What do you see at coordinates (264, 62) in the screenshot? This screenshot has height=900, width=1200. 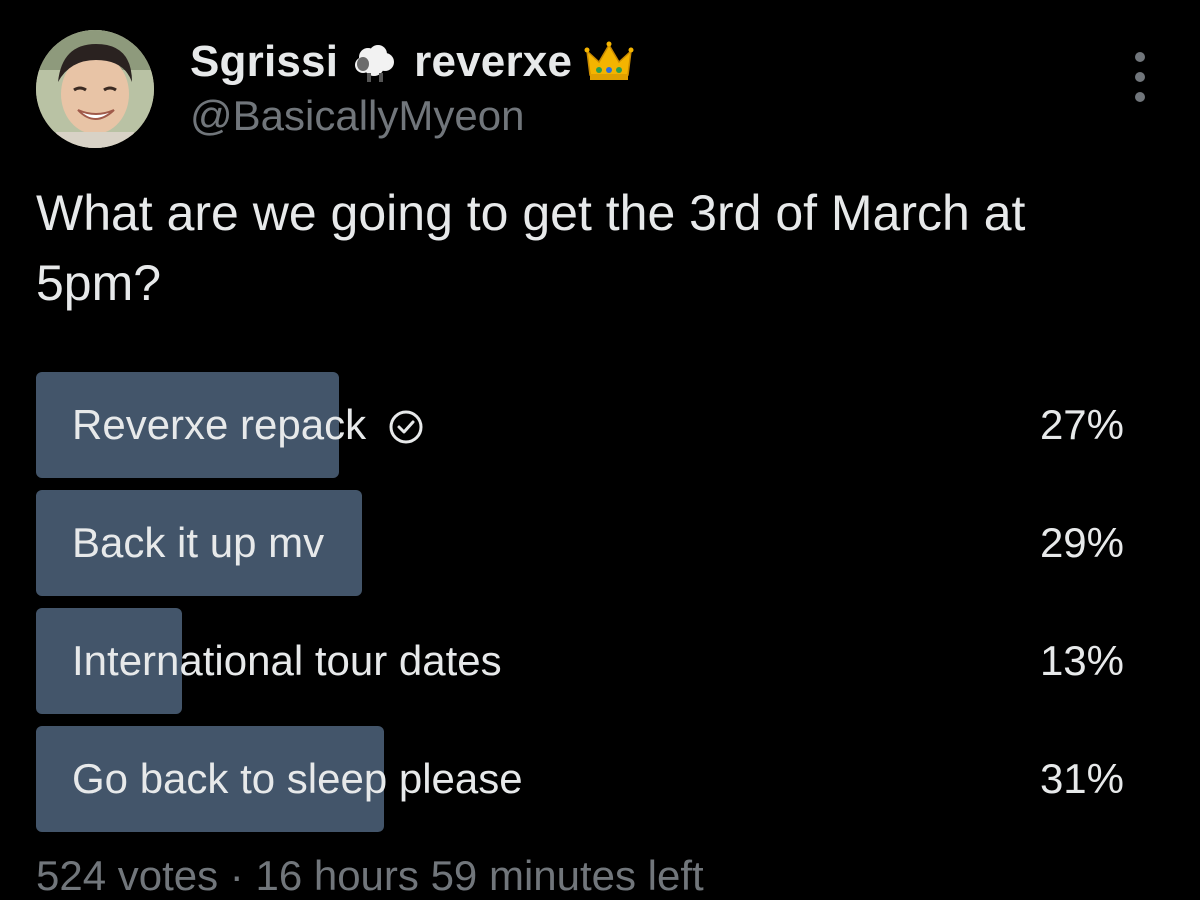 I see `display-name: Sgrissi` at bounding box center [264, 62].